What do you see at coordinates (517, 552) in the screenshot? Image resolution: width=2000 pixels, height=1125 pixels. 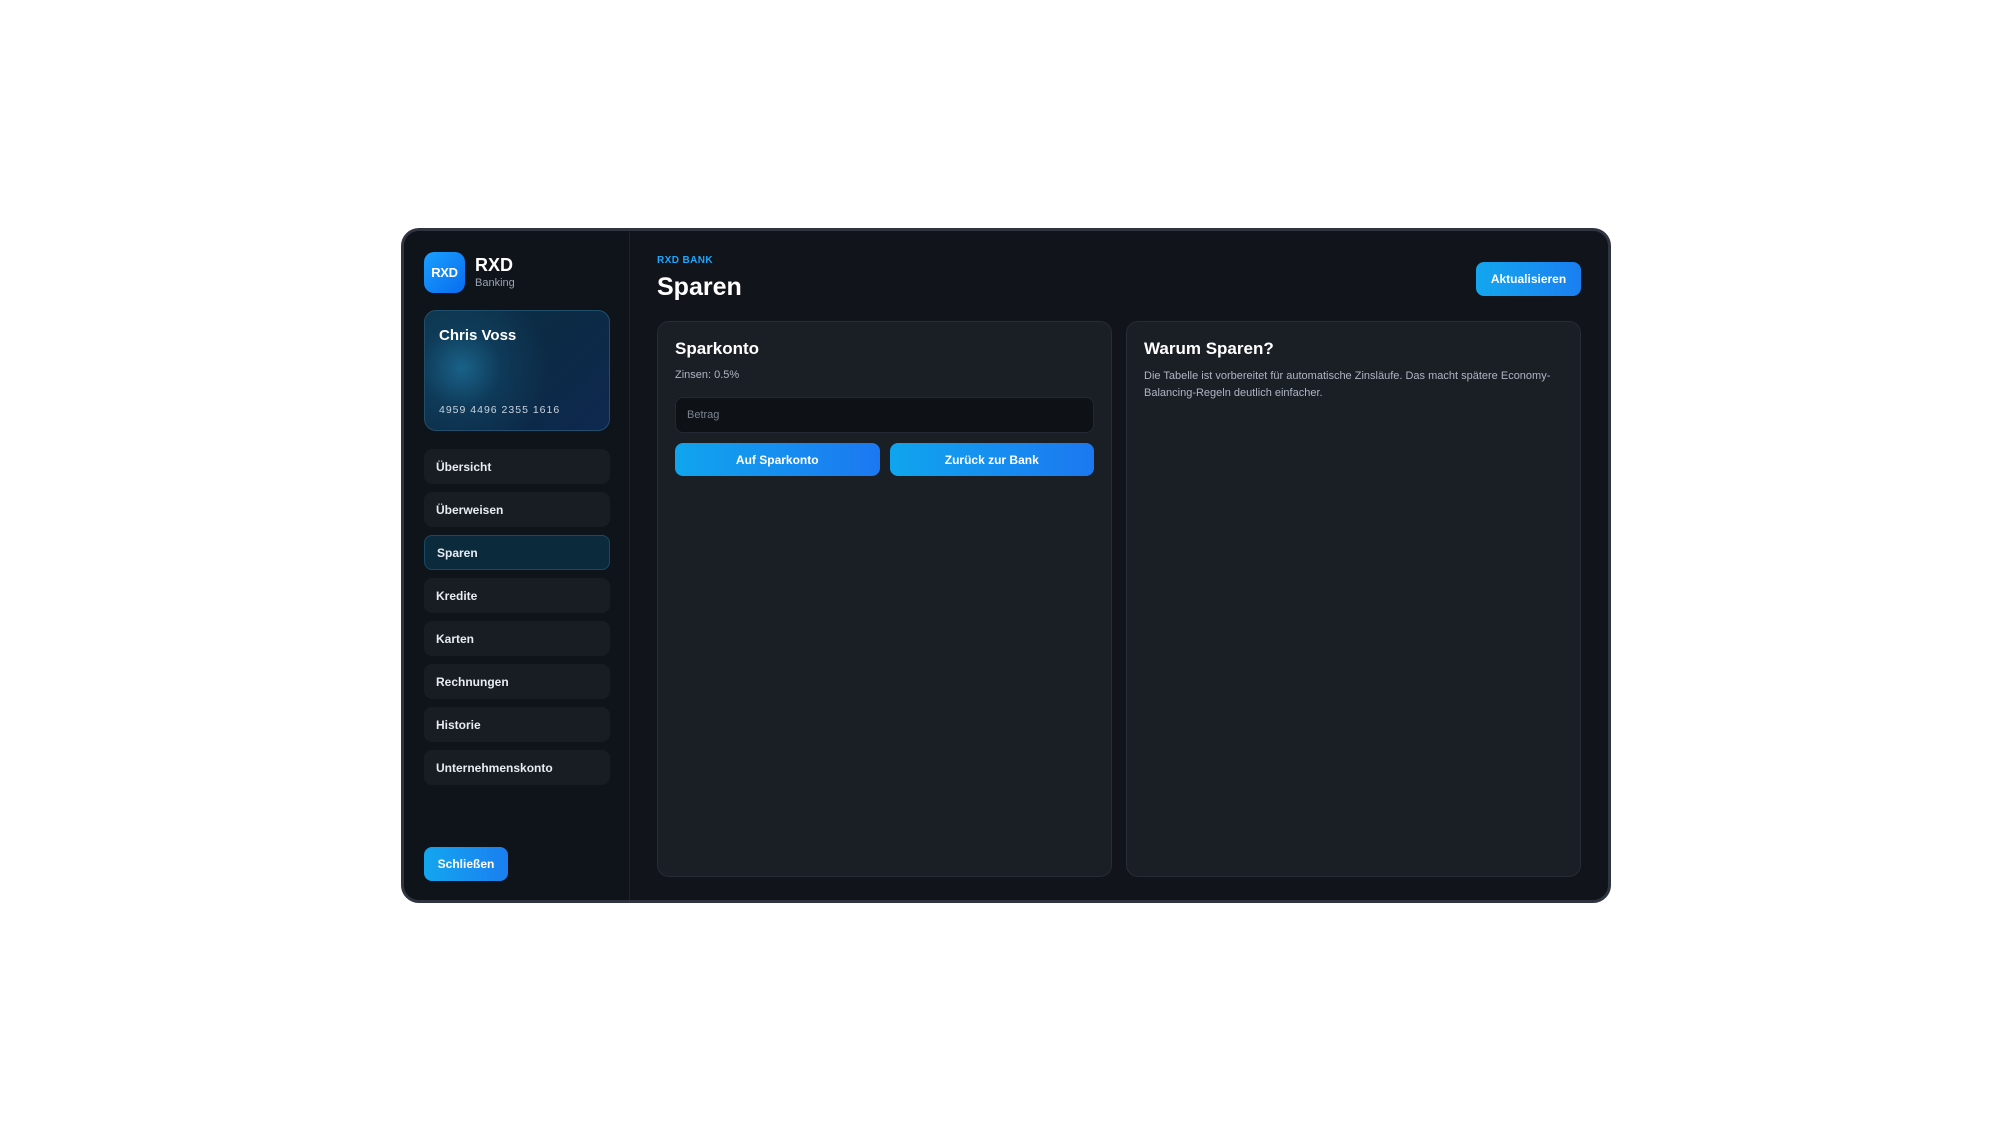 I see `sidebar-item-sparen: Sparen` at bounding box center [517, 552].